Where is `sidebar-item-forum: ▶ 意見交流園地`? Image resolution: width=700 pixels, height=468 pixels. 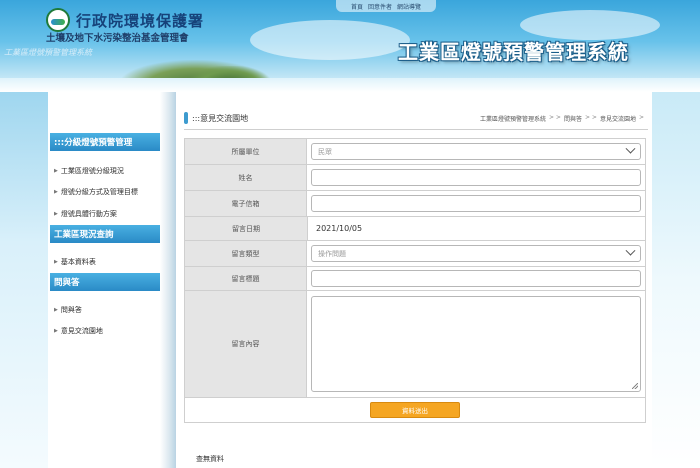
sidebar-item-forum: ▶ 意見交流園地 is located at coordinates (78, 331).